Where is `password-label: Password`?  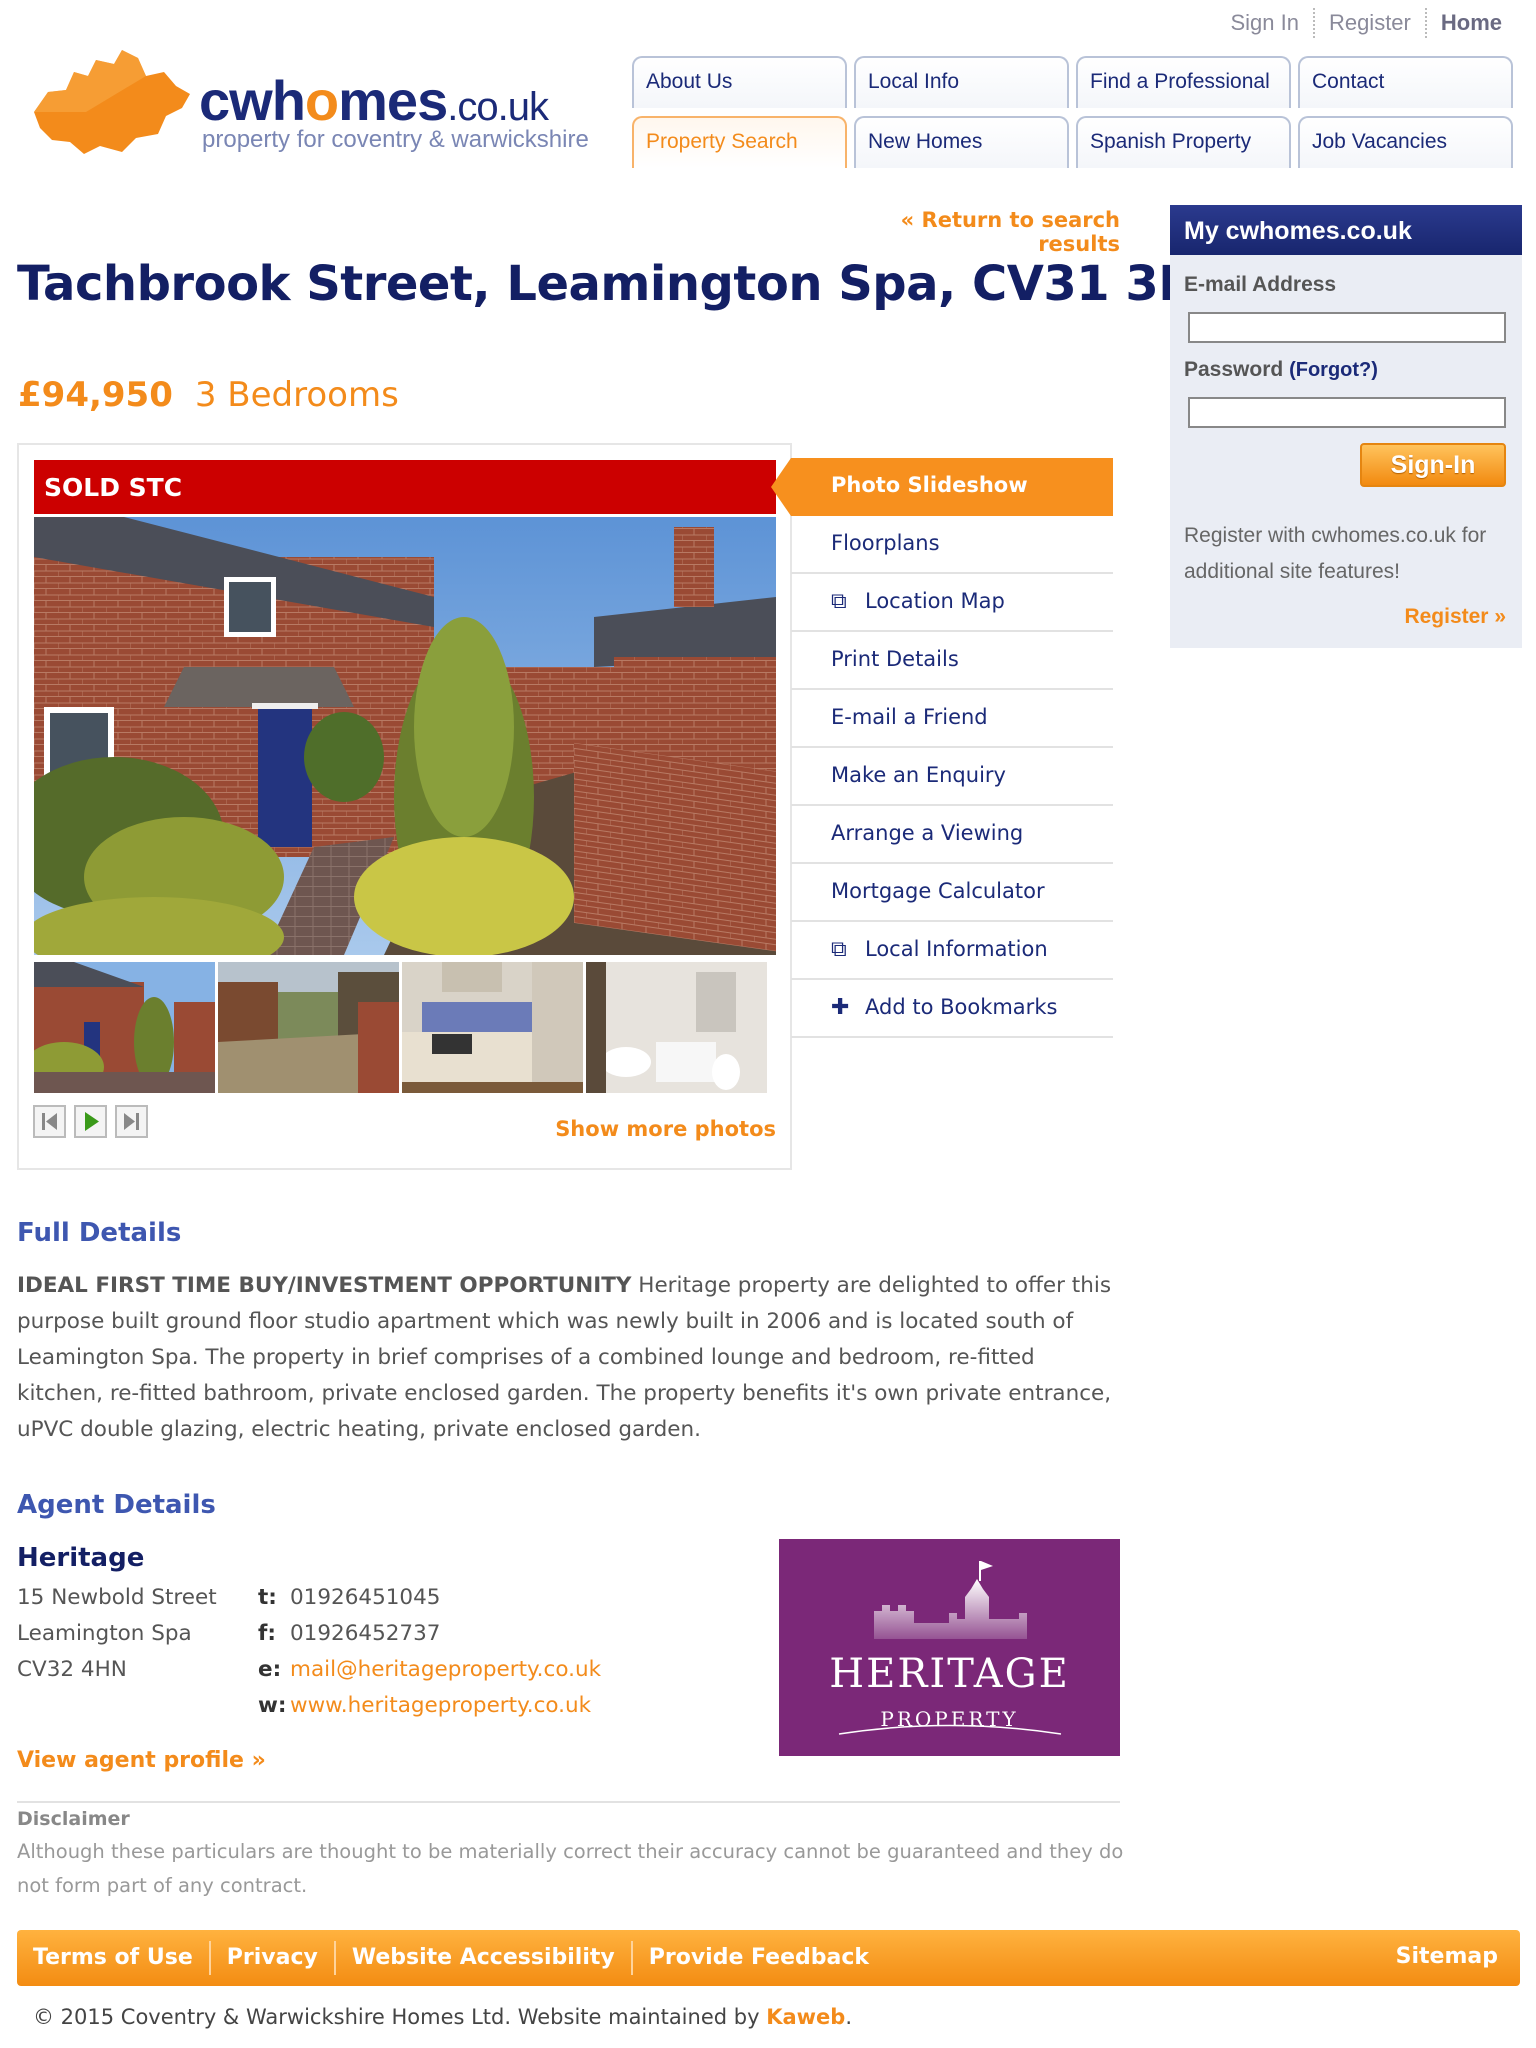 password-label: Password is located at coordinates (1234, 369).